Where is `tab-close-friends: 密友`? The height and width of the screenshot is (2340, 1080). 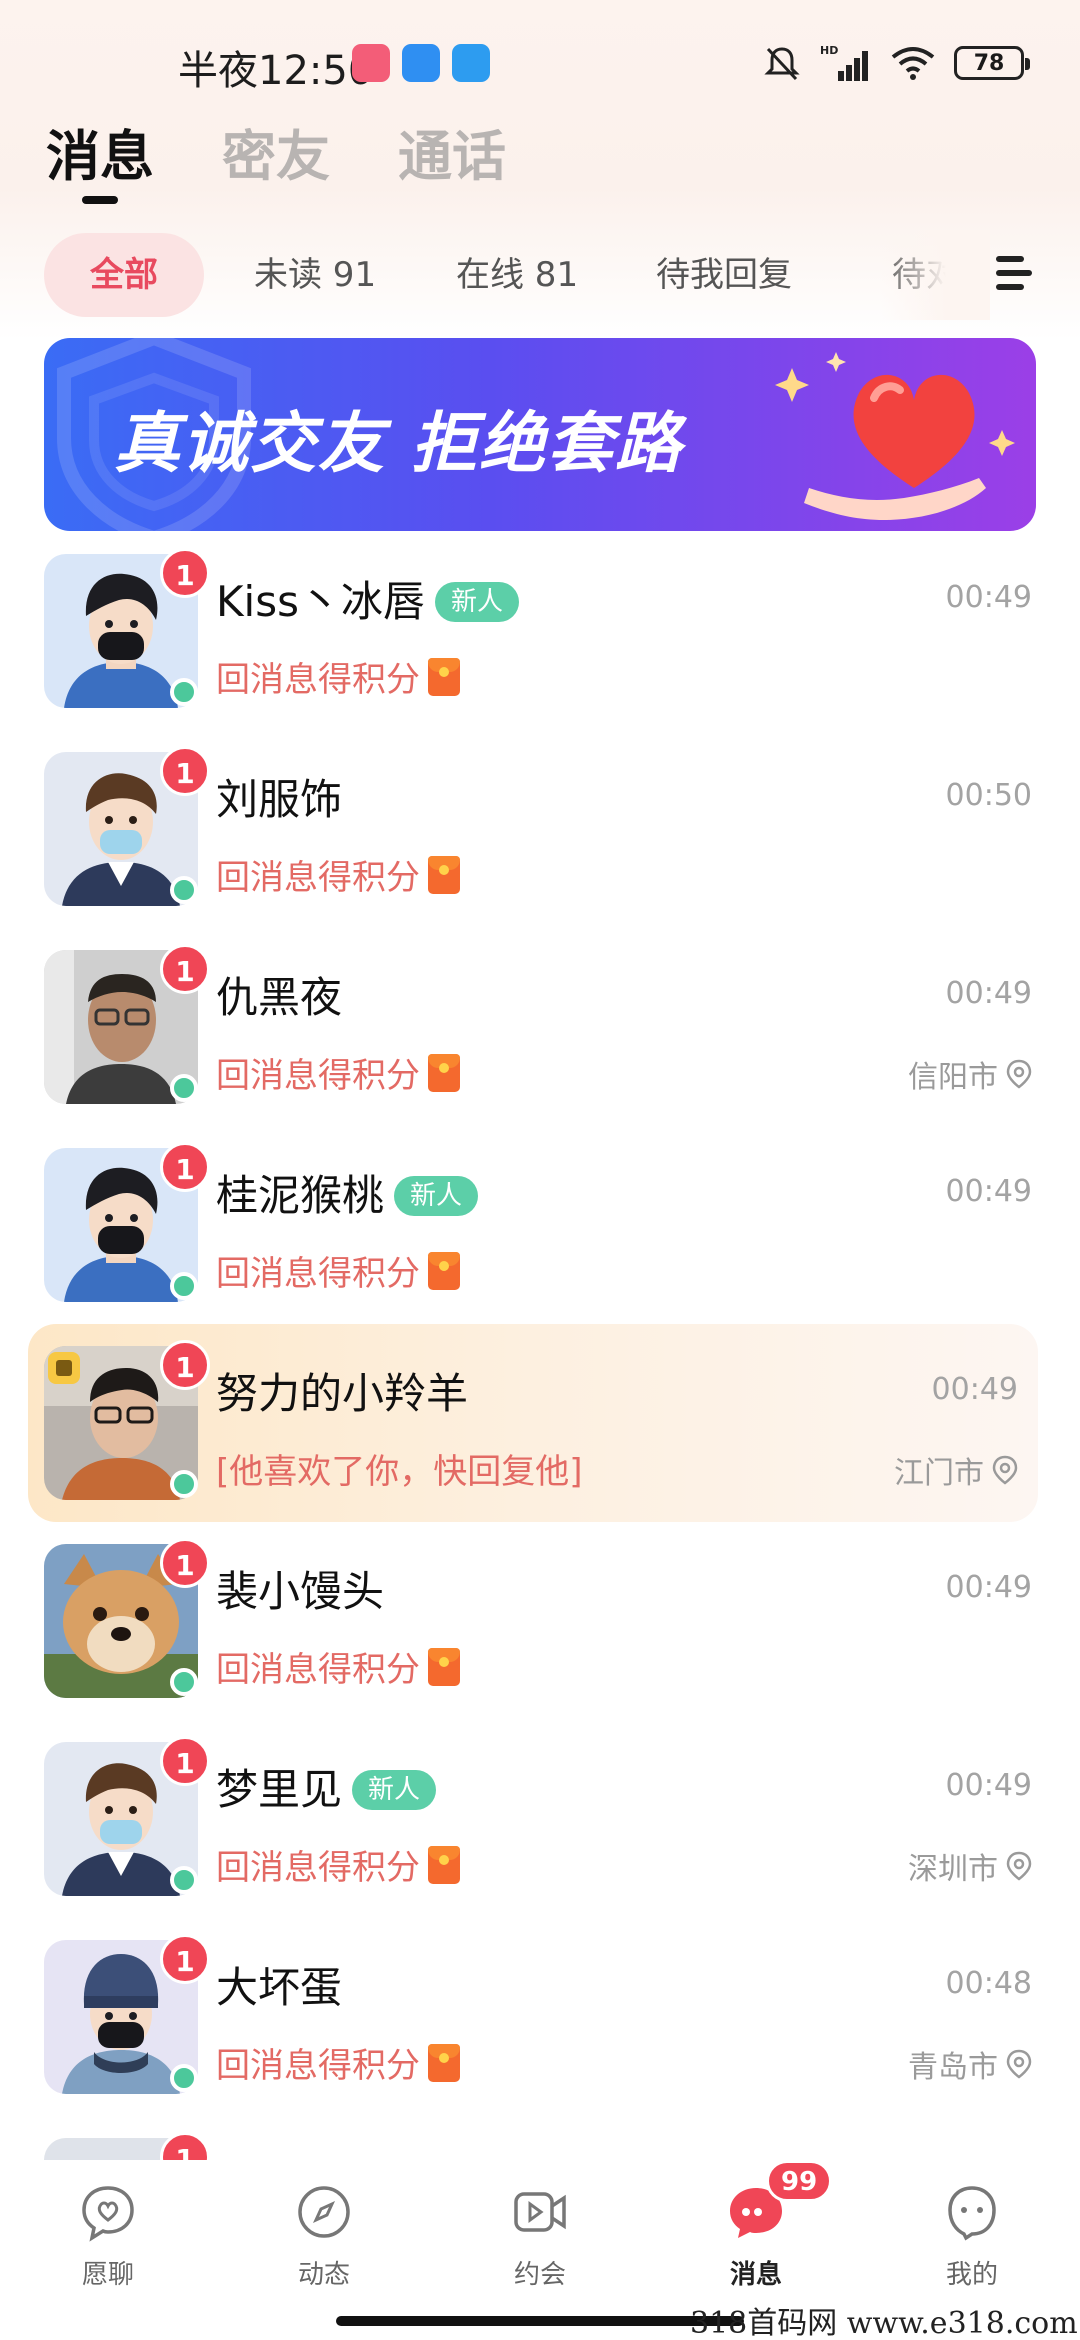 tab-close-friends: 密友 is located at coordinates (276, 151).